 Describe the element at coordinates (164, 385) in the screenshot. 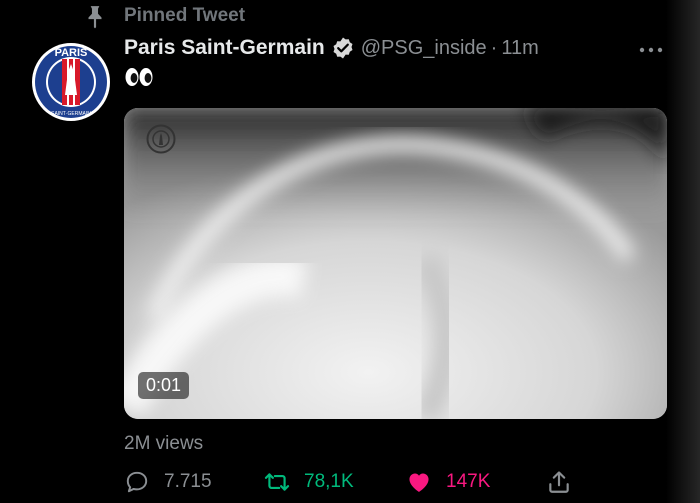

I see `video-duration: 0:01` at that location.